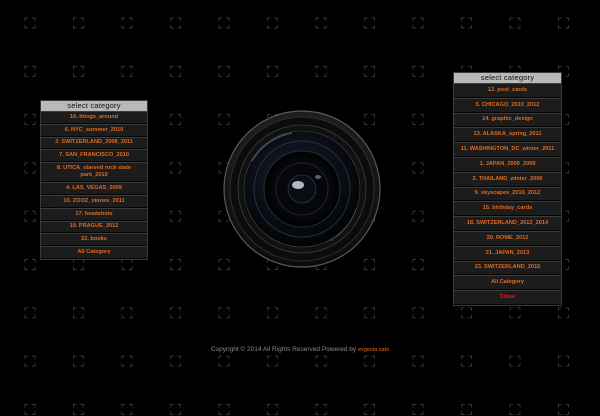  What do you see at coordinates (507, 297) in the screenshot?
I see `close-button: Close` at bounding box center [507, 297].